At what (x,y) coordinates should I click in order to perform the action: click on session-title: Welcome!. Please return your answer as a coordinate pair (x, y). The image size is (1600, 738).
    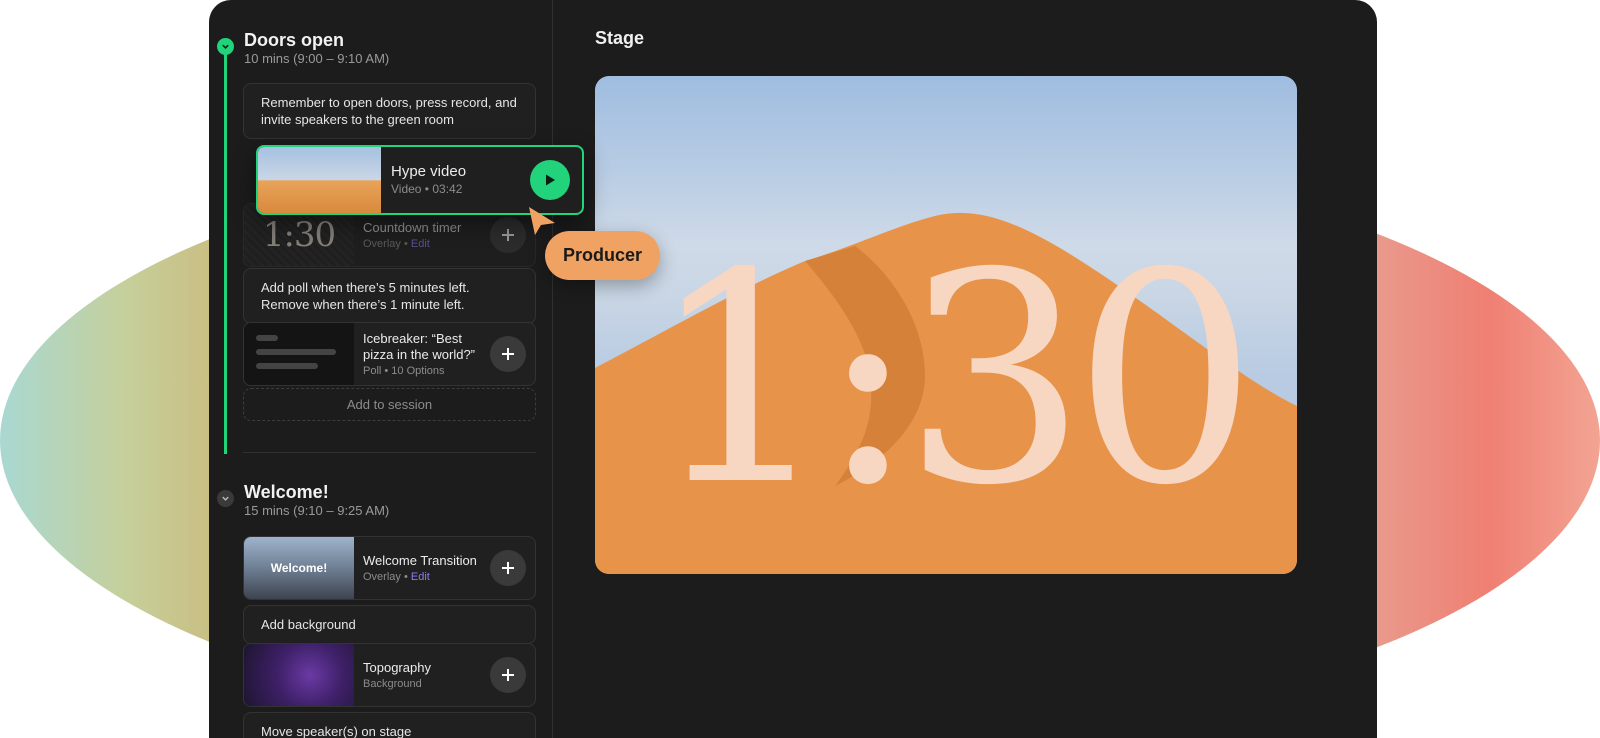
    Looking at the image, I should click on (286, 492).